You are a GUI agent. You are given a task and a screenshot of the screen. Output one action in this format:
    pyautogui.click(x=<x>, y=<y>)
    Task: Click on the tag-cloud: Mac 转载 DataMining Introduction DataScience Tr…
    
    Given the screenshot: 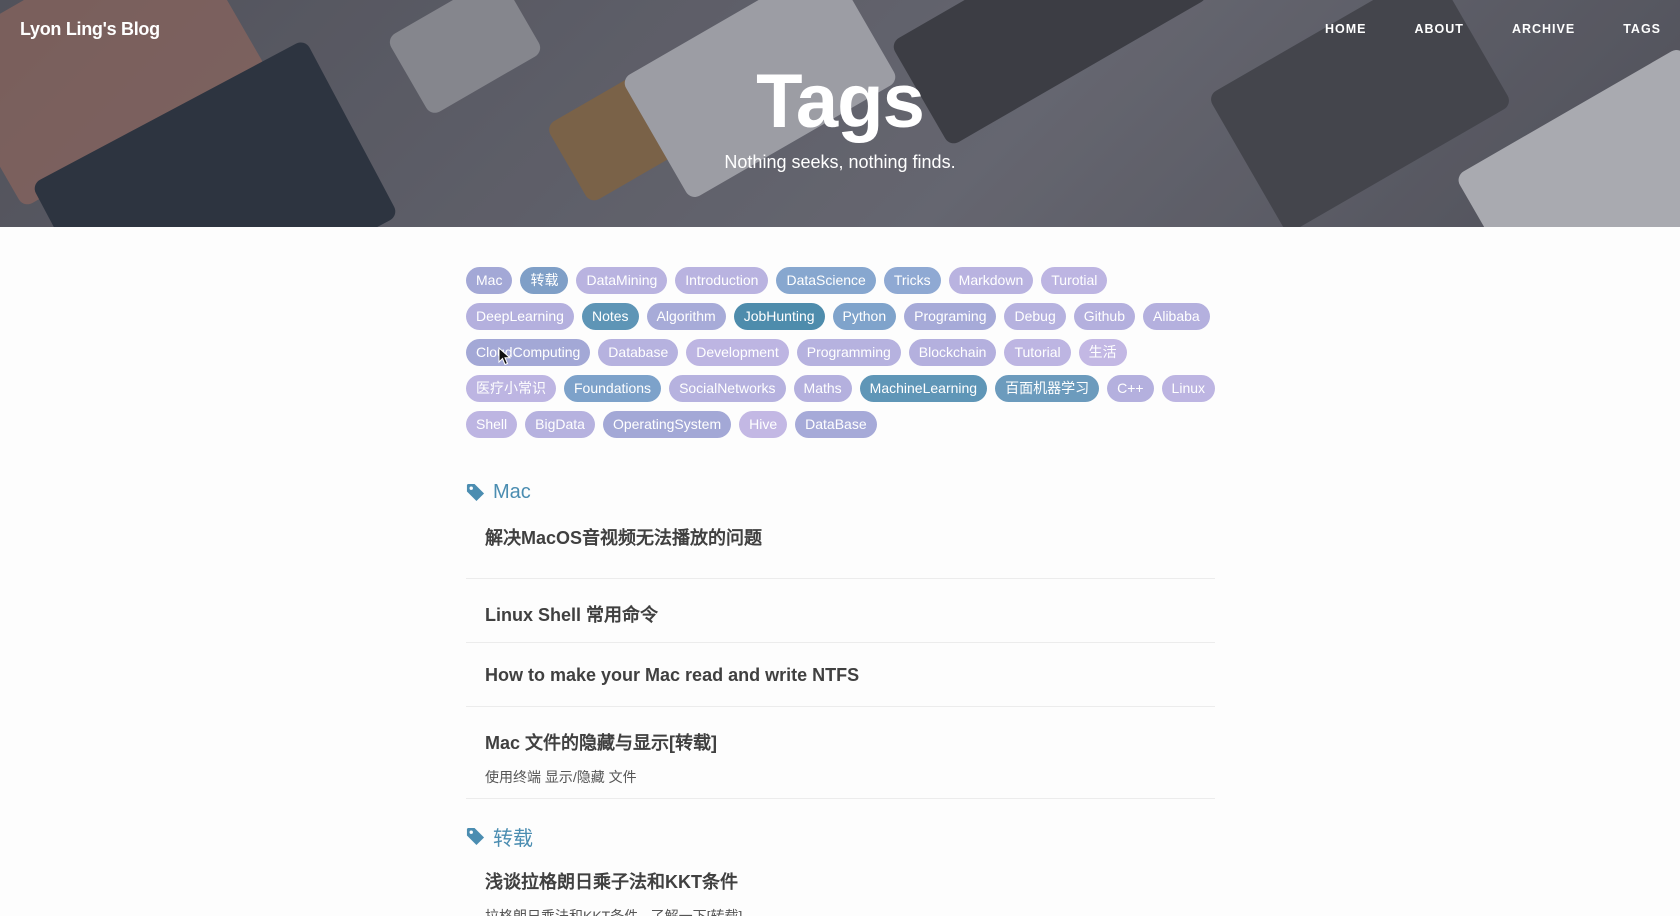 What is the action you would take?
    pyautogui.click(x=846, y=357)
    